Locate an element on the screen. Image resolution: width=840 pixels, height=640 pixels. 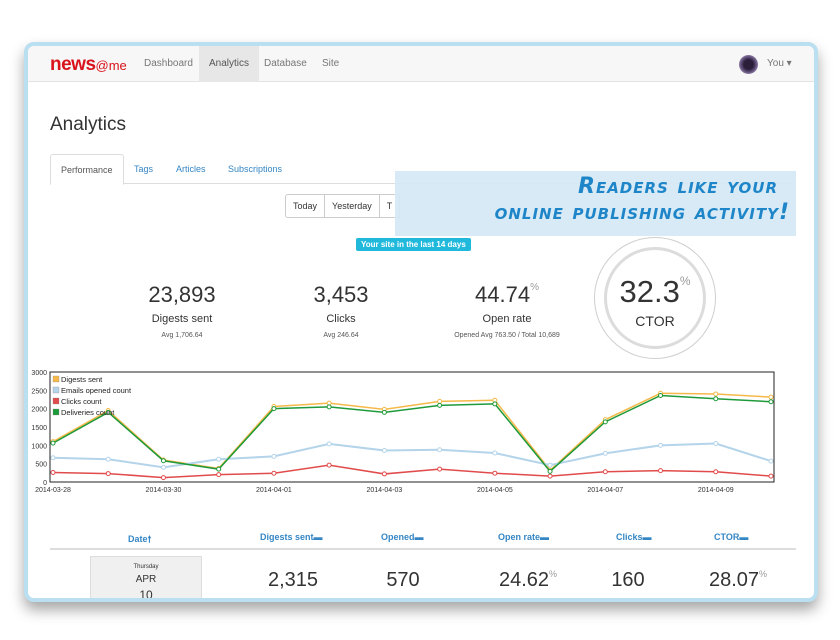
ctor-value: 32.3% is located at coordinates (655, 291).